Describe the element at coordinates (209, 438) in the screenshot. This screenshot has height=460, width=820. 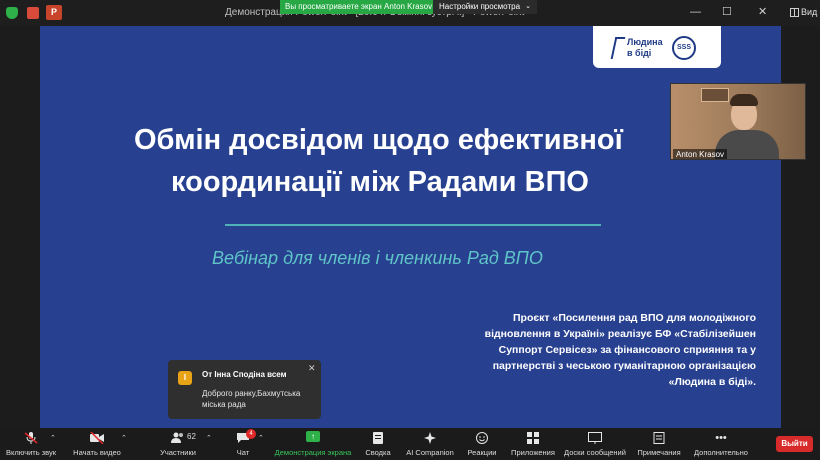
I see `participants-caret-icon: ⌃` at that location.